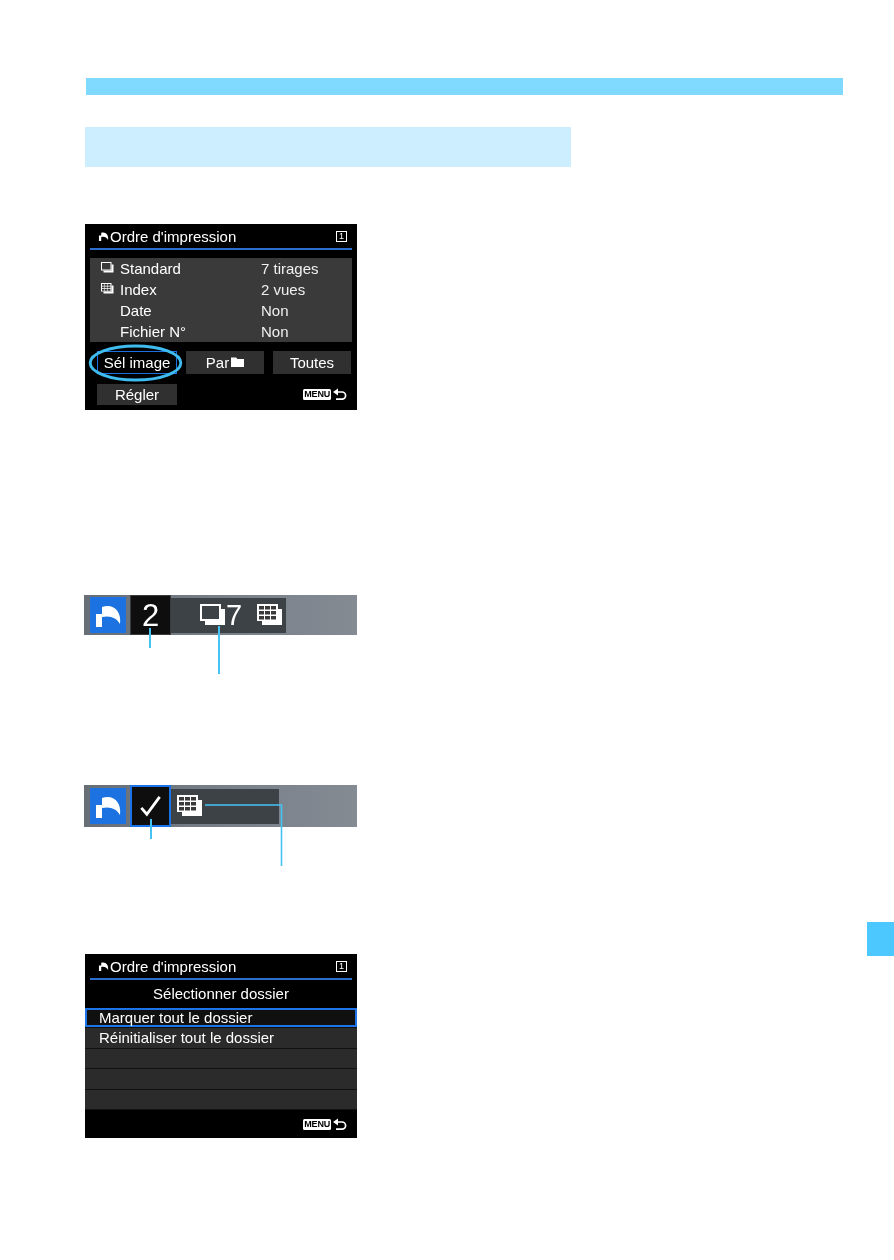 This screenshot has width=894, height=1260. Describe the element at coordinates (221, 1038) in the screenshot. I see `folder-option: Réinitialiser tout le dossier` at that location.